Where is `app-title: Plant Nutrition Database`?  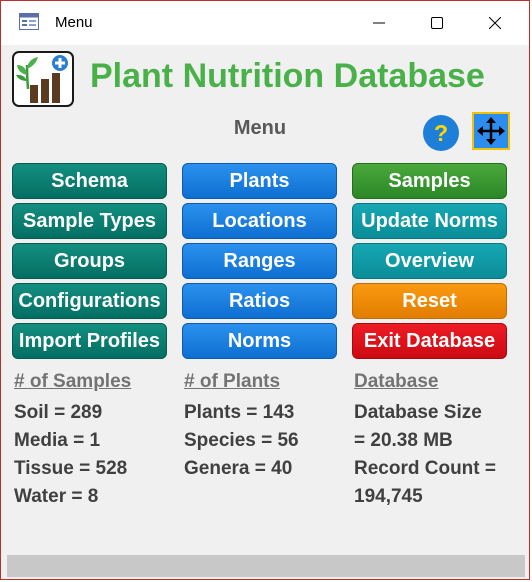 app-title: Plant Nutrition Database is located at coordinates (287, 76).